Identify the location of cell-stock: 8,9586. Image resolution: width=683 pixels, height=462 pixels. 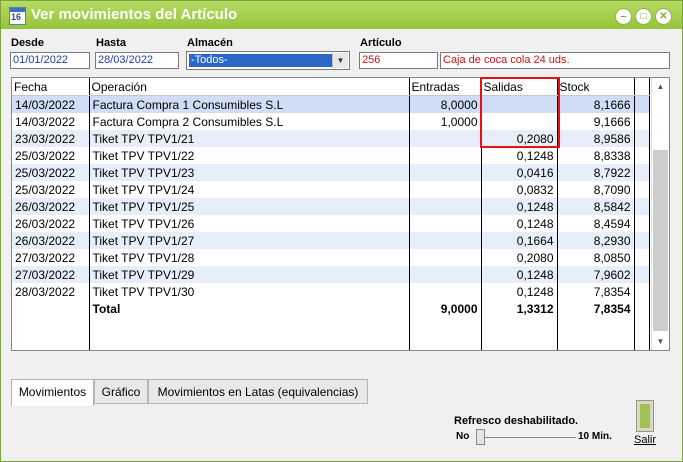
(596, 138).